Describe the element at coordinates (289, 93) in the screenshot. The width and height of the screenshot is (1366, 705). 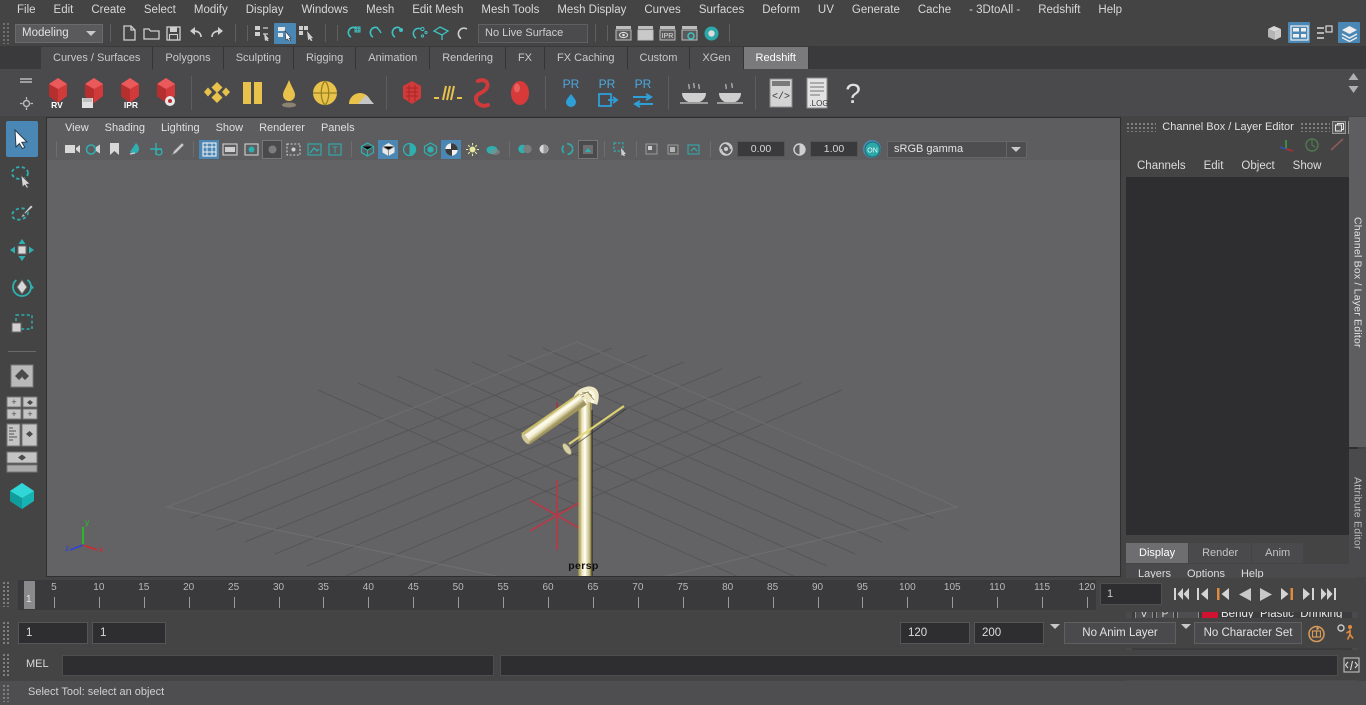
I see `redshift-light-dome-icon` at that location.